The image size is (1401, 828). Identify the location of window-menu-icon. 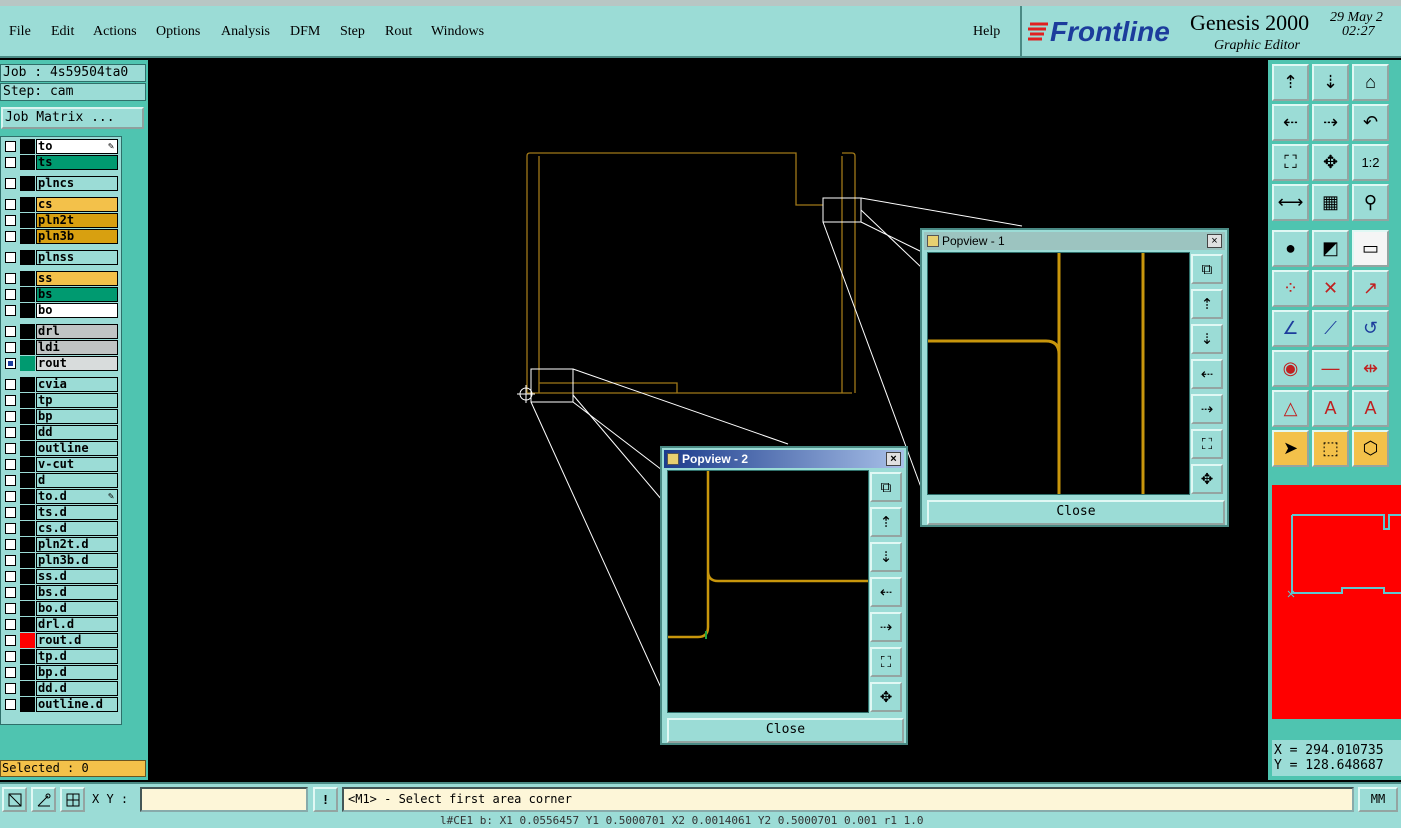
(933, 241).